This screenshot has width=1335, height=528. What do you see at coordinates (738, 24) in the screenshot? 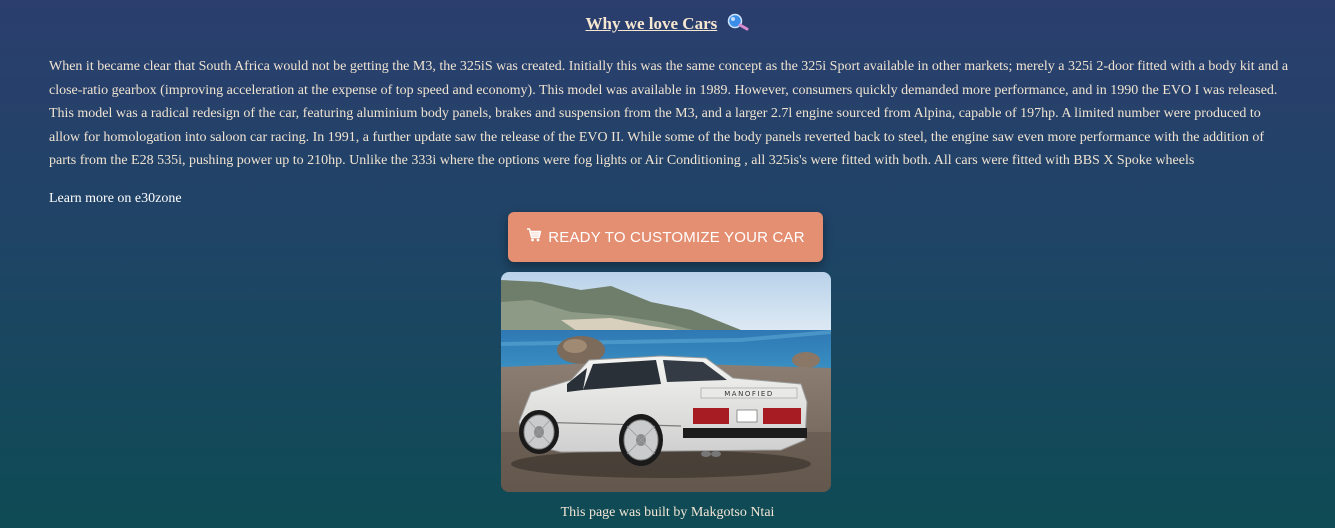
I see `magnifier-icon` at bounding box center [738, 24].